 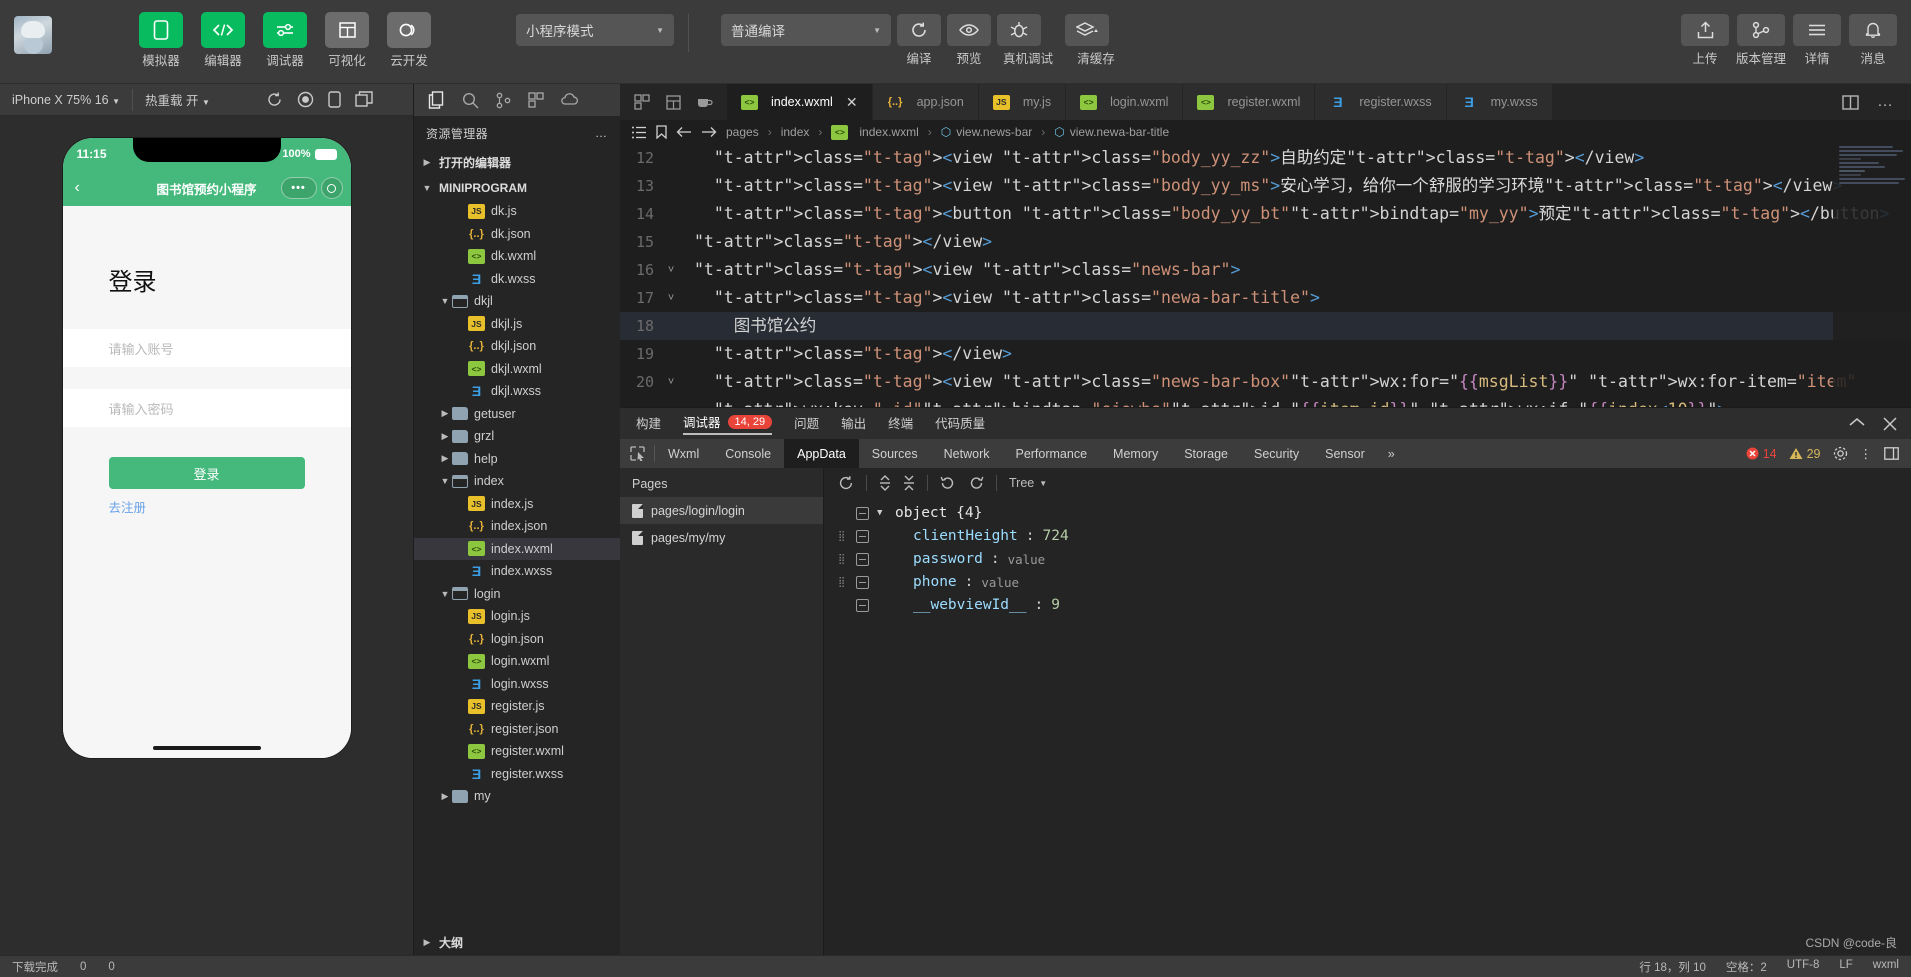 What do you see at coordinates (206, 473) in the screenshot?
I see `login-button: 登录` at bounding box center [206, 473].